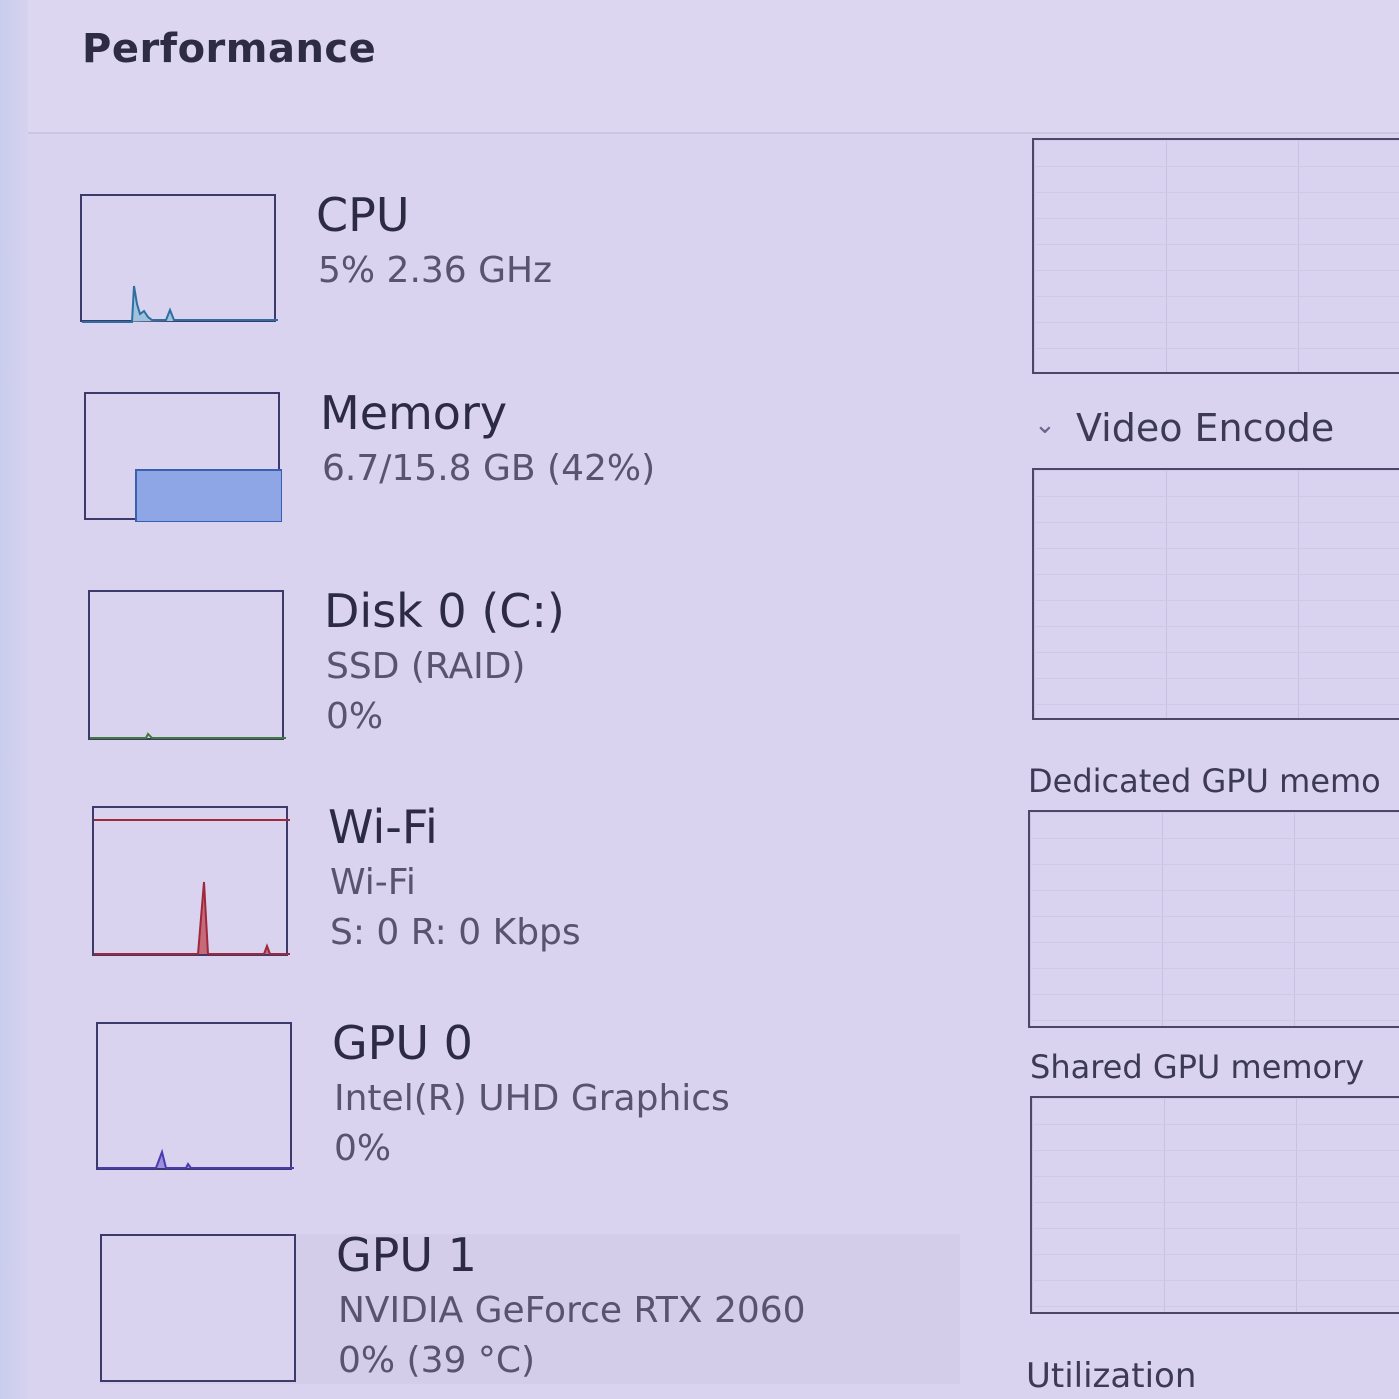  I want to click on perf-item-usage: 0% (39 °C), so click(437, 1360).